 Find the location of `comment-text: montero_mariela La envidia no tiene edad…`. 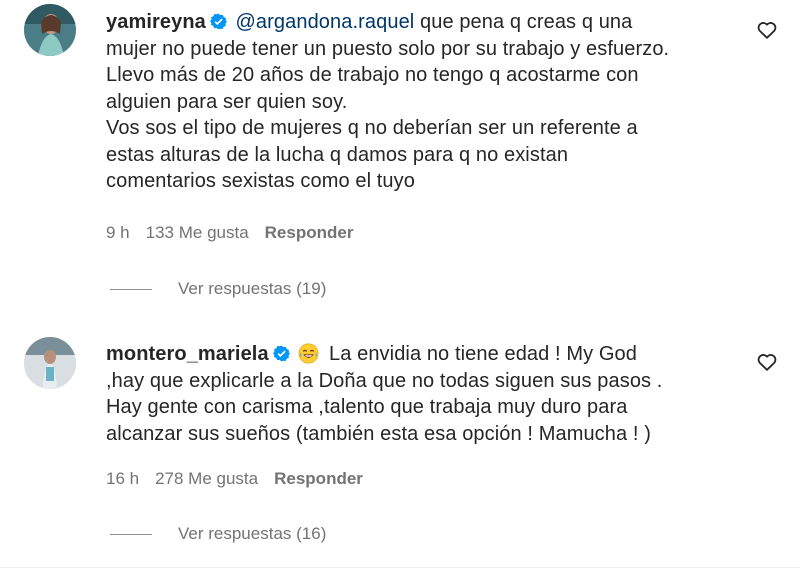

comment-text: montero_mariela La envidia no tiene edad… is located at coordinates (416, 394).